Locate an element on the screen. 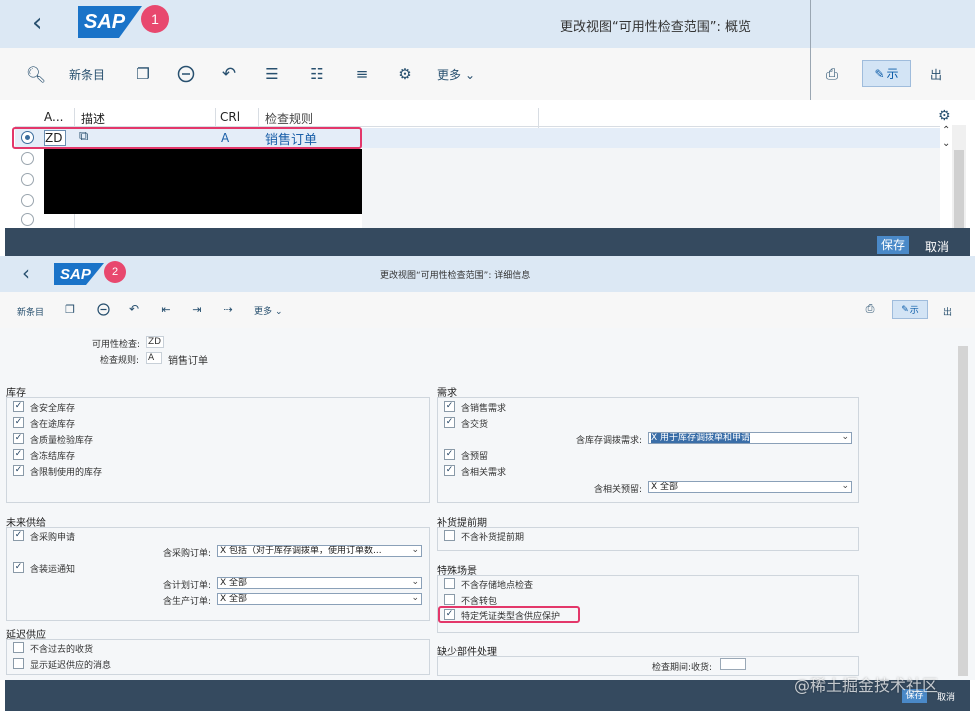 Image resolution: width=975 pixels, height=715 pixels. stock-cb-4: ✓ is located at coordinates (18, 470).